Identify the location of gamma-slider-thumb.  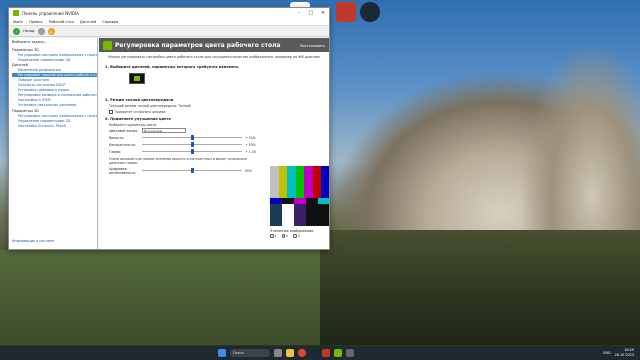
(192, 151).